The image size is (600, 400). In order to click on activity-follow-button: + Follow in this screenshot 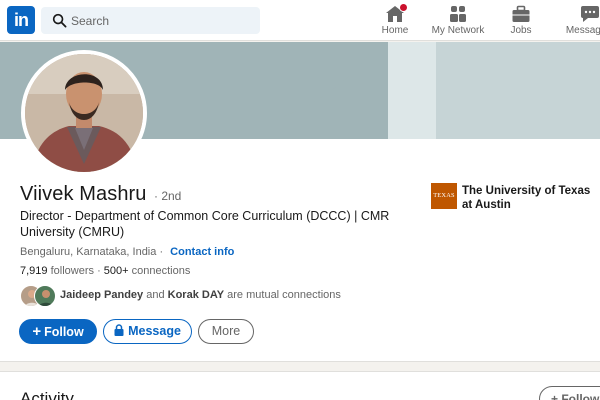, I will do `click(569, 393)`.